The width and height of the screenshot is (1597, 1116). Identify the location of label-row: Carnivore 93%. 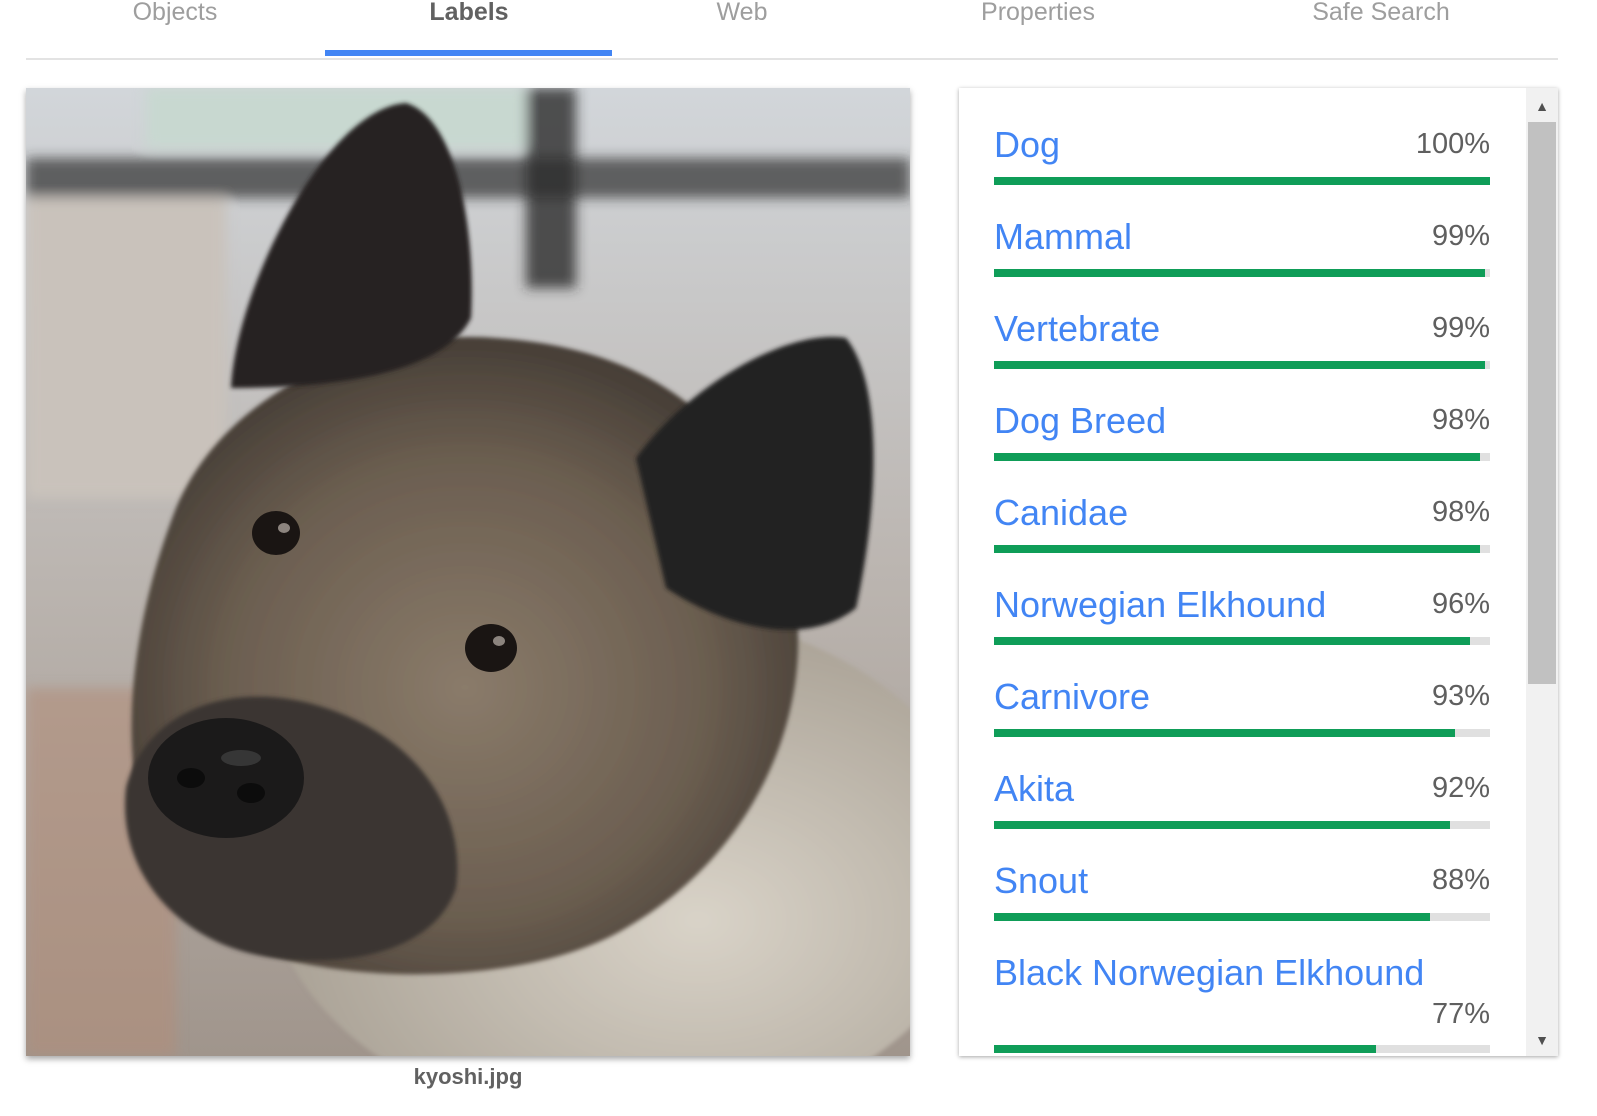
(1242, 688).